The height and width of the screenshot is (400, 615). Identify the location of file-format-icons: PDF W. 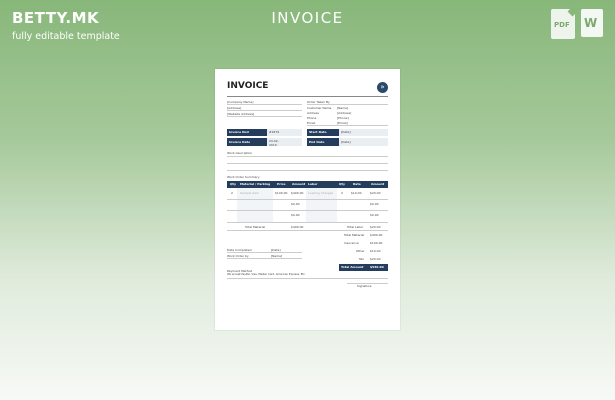
(577, 24).